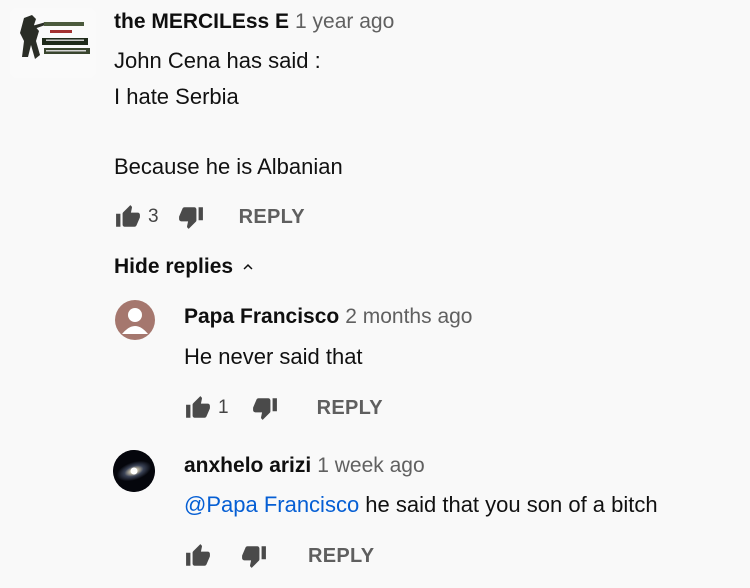  What do you see at coordinates (248, 267) in the screenshot?
I see `chevron-up-icon` at bounding box center [248, 267].